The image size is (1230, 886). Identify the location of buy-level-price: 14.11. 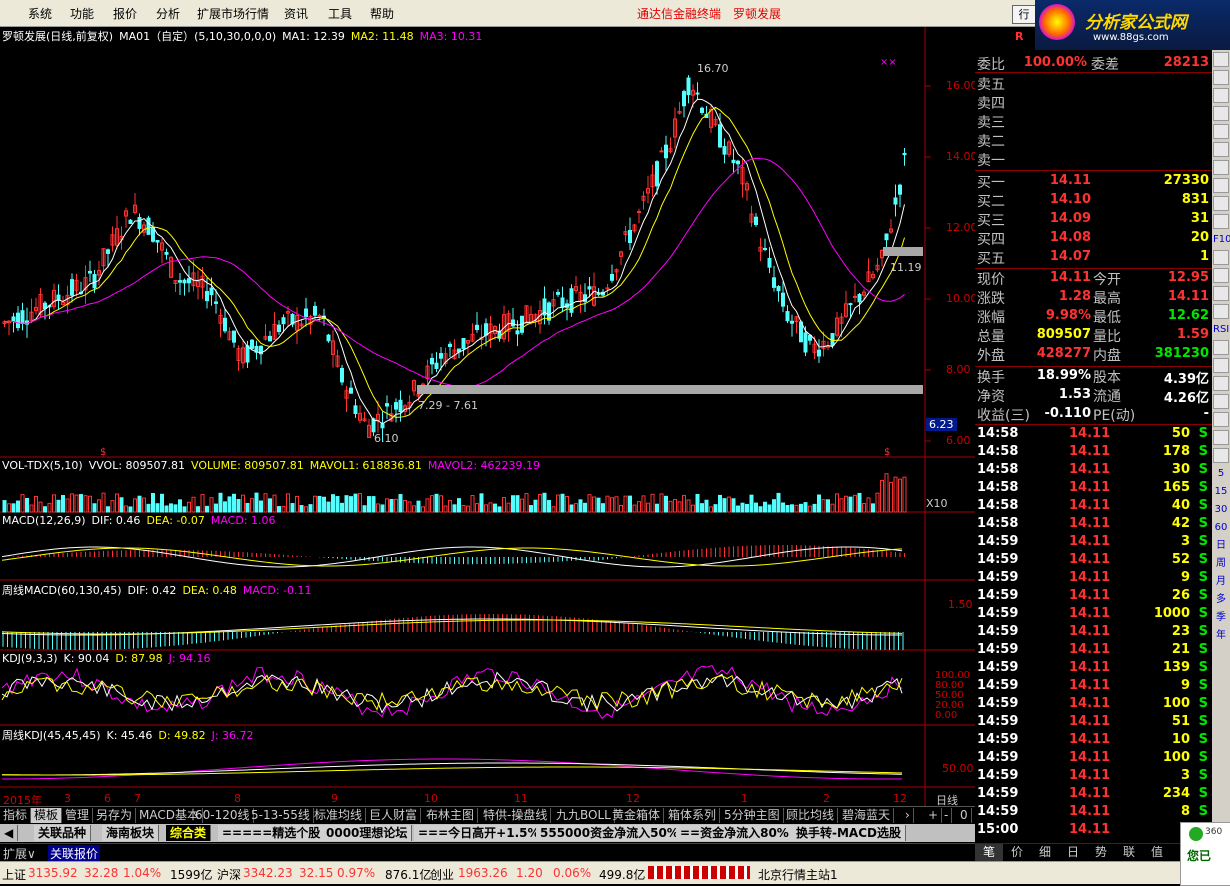
(1058, 180).